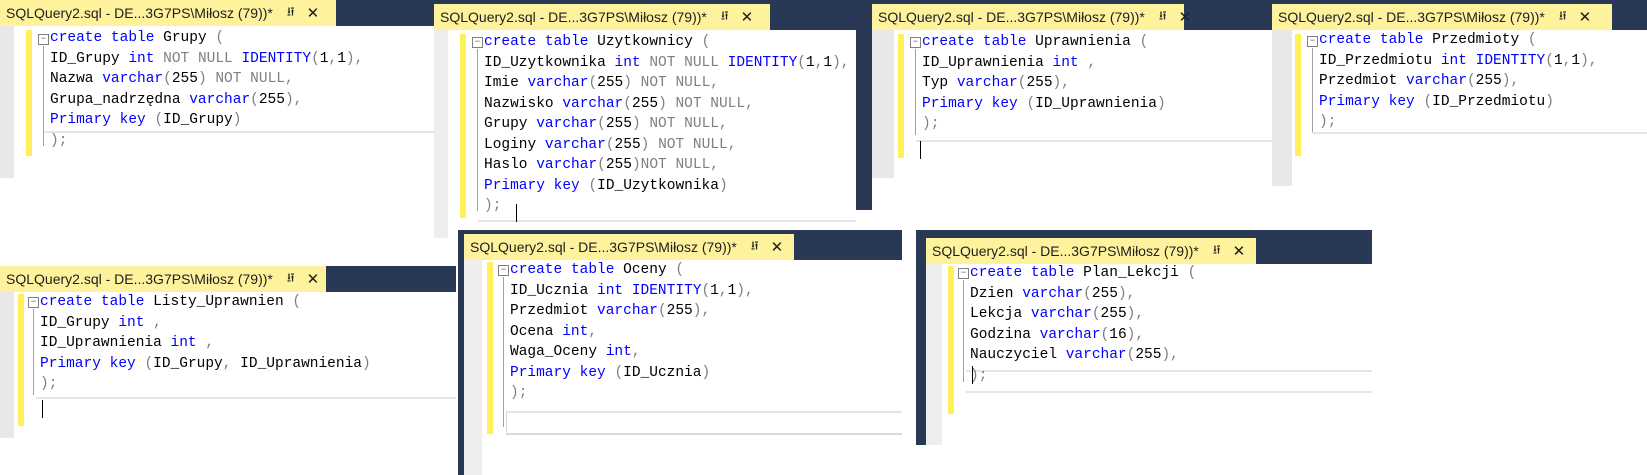 The image size is (1647, 475). What do you see at coordinates (1083, 273) in the screenshot?
I see `code-line: create table Plan_Lekcji (` at bounding box center [1083, 273].